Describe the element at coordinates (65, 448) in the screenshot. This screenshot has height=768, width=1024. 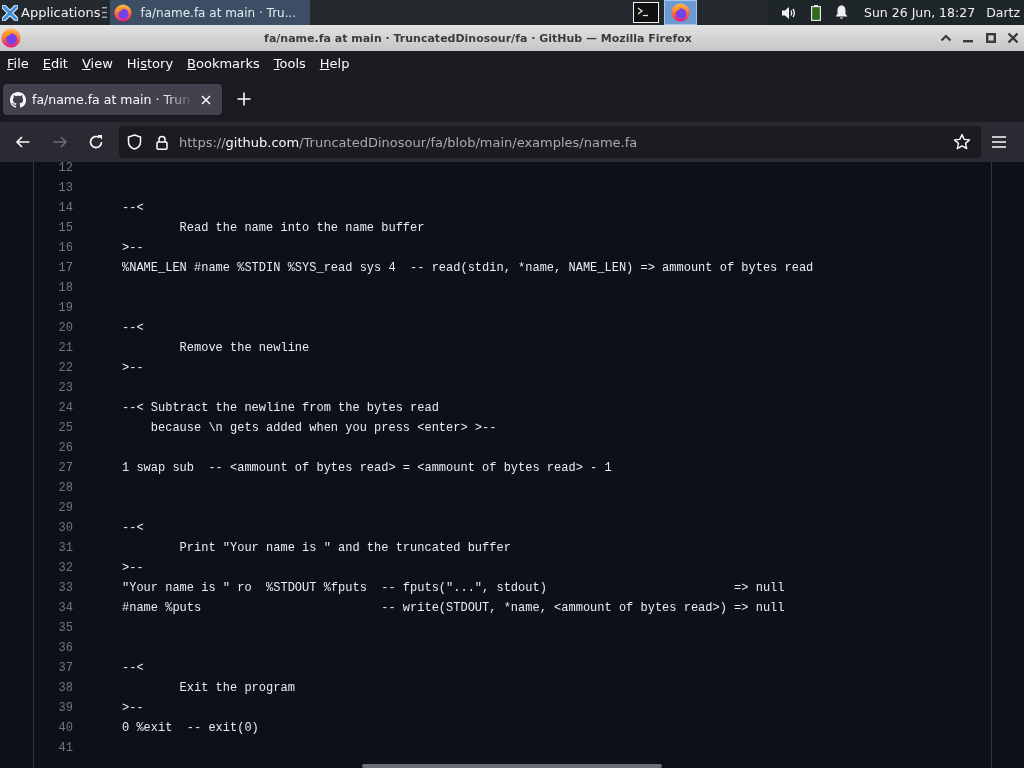
I see `line-number: 26` at that location.